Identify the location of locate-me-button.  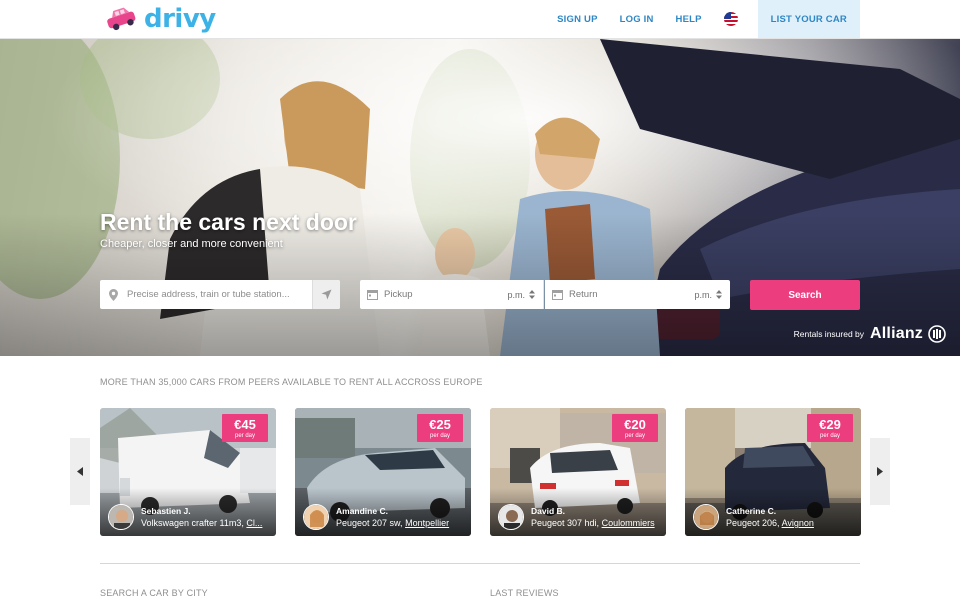
(326, 294).